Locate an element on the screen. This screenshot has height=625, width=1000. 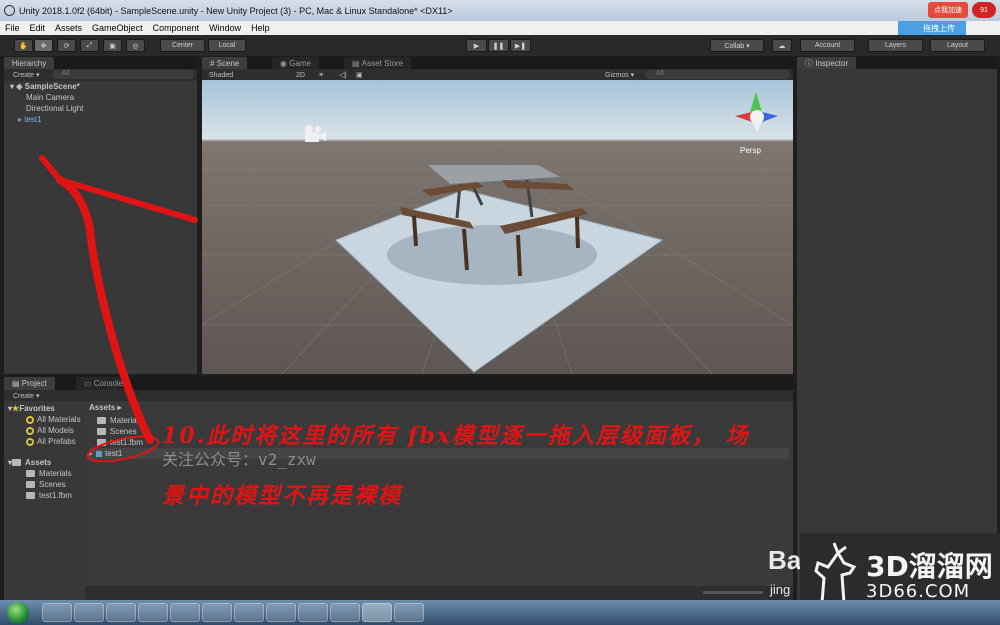
explorer-icon is located at coordinates (121, 612).